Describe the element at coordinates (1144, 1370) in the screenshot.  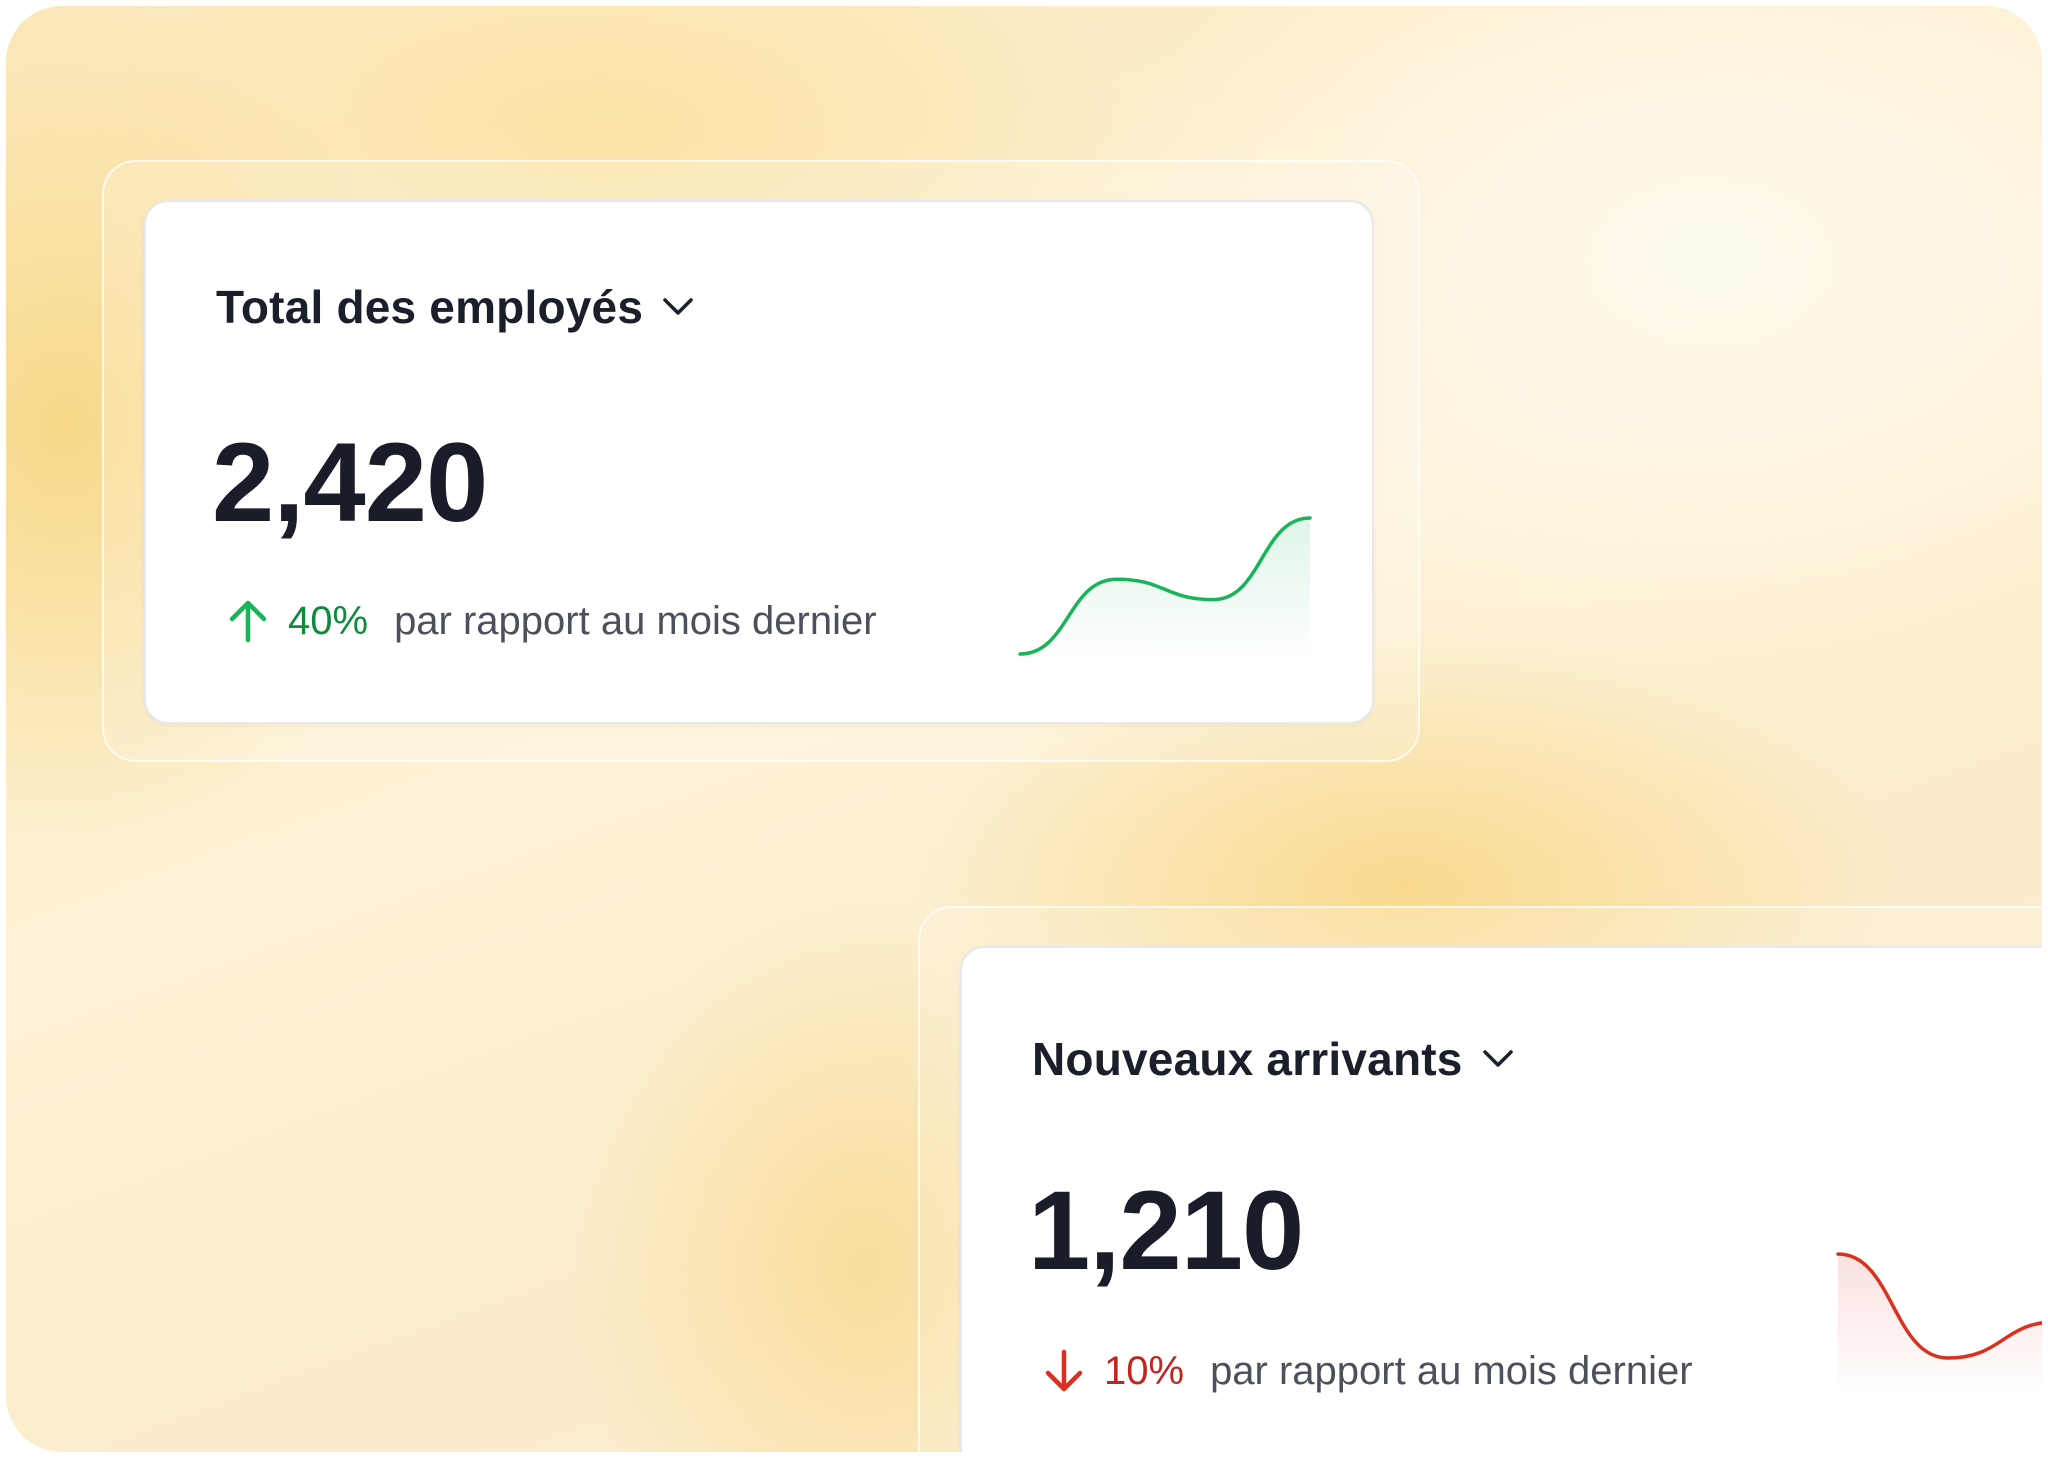
I see `change-percent: 10%` at that location.